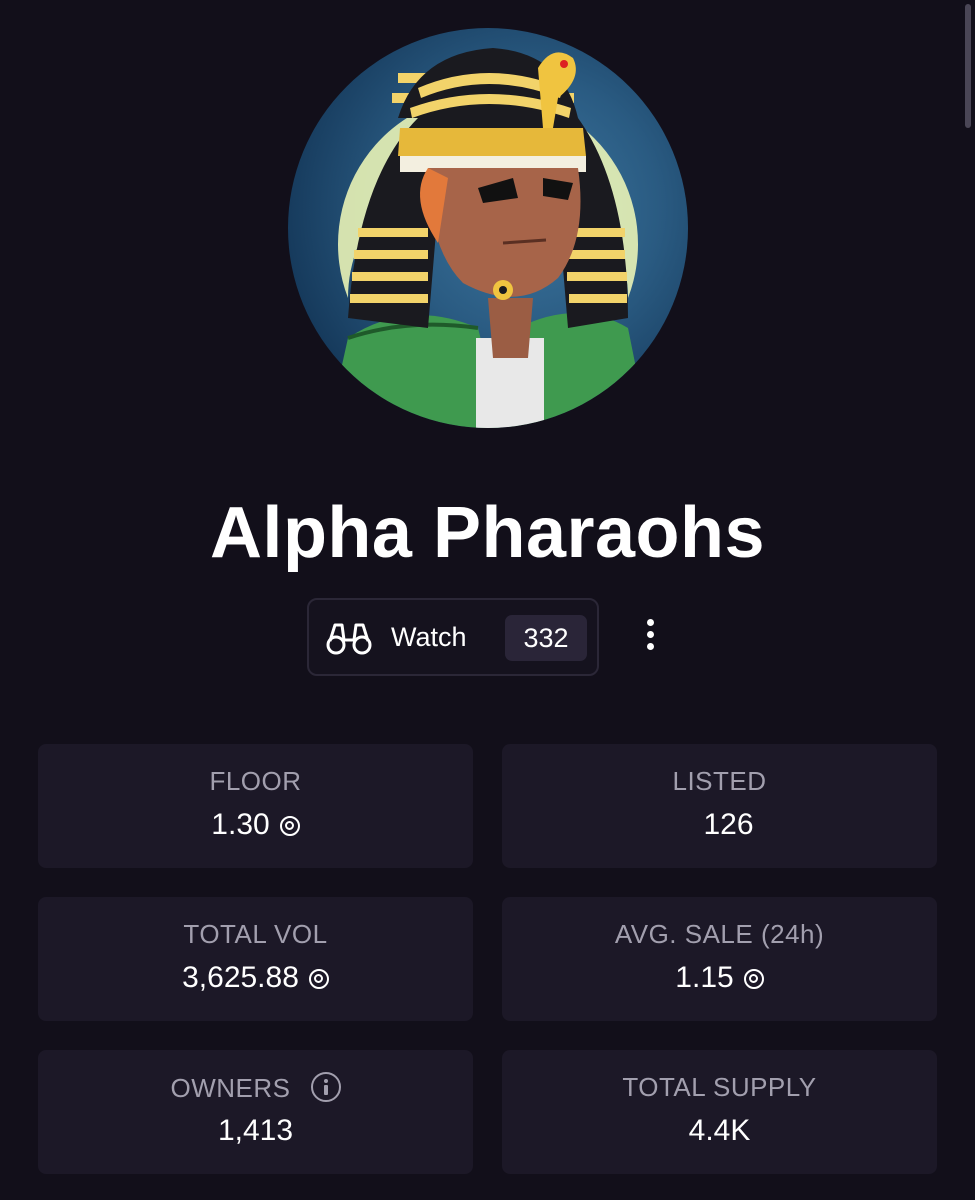  I want to click on stat-label: TOTAL SUPPLY, so click(719, 1087).